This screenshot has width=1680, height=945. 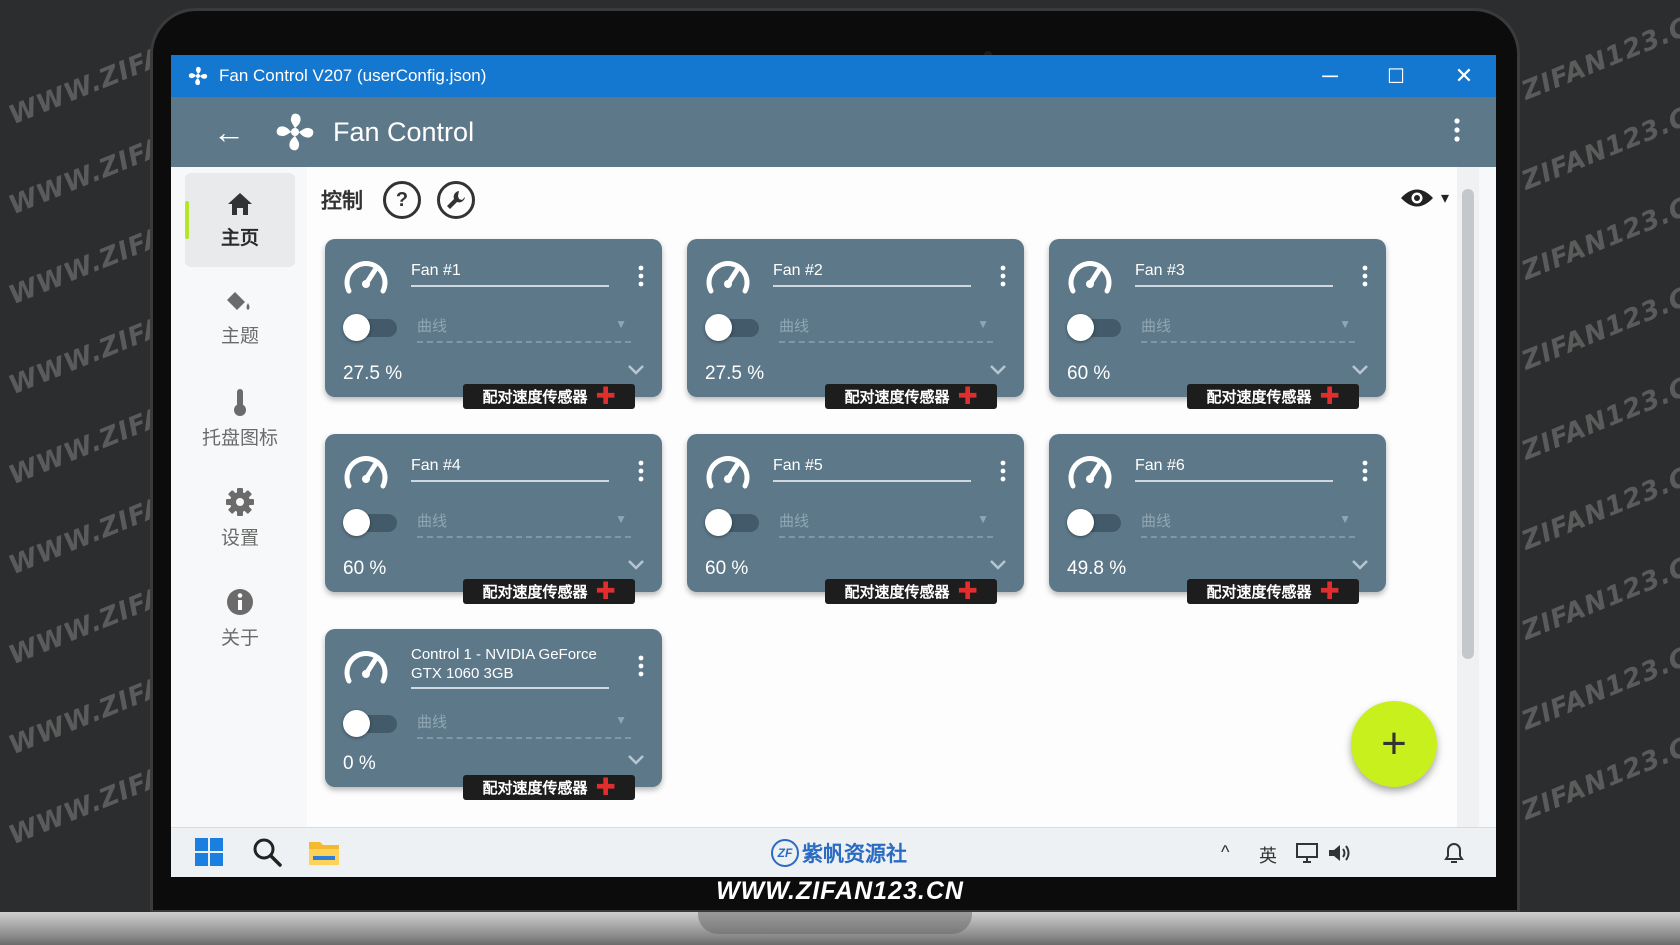 I want to click on fan-control-card: Fan #2 曲线 ▼ 27.5 %, so click(x=855, y=318).